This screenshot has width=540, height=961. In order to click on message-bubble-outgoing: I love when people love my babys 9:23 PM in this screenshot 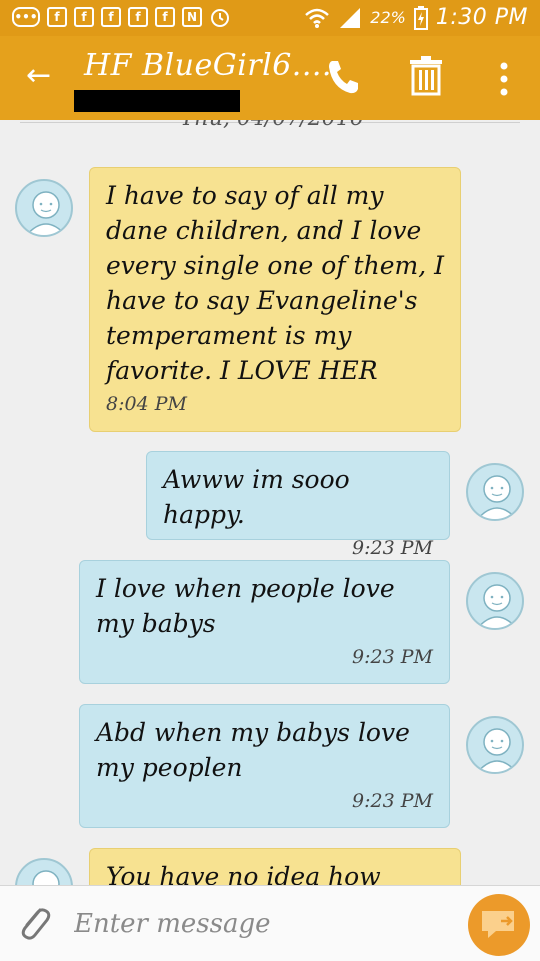, I will do `click(264, 622)`.